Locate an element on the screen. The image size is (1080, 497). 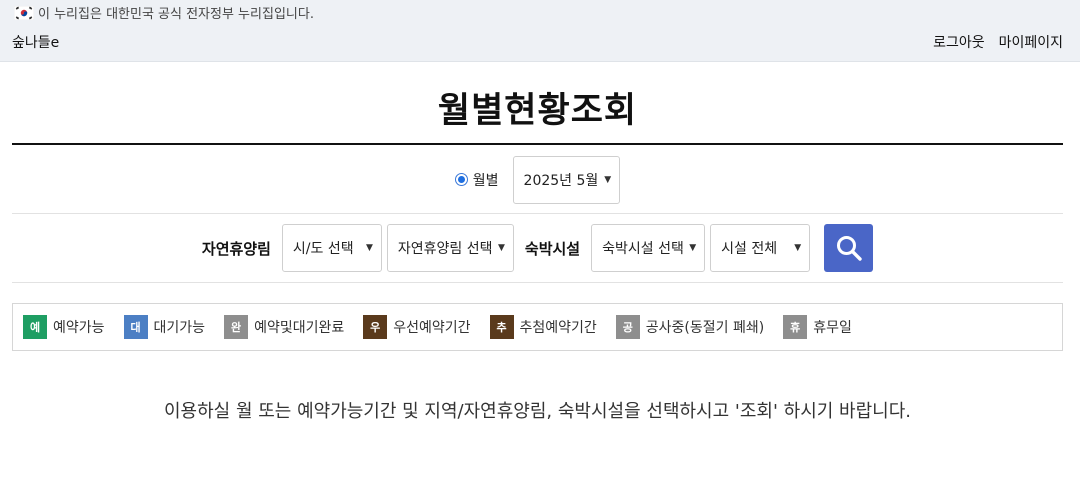
region-select-value: 시/도 선택 is located at coordinates (323, 249).